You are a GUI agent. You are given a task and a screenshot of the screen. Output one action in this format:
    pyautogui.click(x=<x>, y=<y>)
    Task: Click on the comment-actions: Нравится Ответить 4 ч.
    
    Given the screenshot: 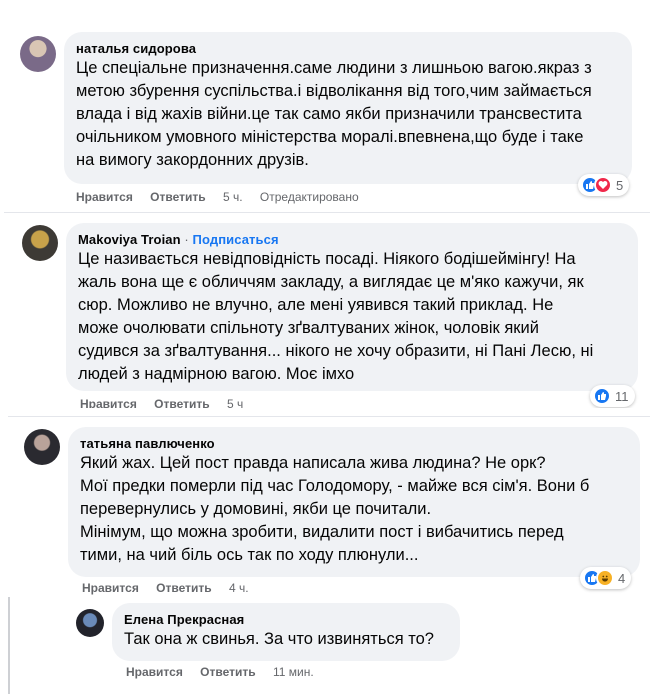 What is the action you would take?
    pyautogui.click(x=172, y=588)
    